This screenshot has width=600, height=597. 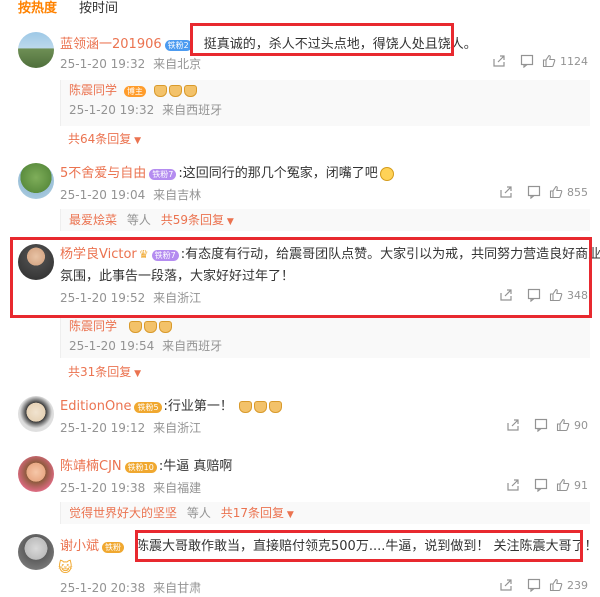 I want to click on blogger-badge: 博主, so click(x=134, y=91).